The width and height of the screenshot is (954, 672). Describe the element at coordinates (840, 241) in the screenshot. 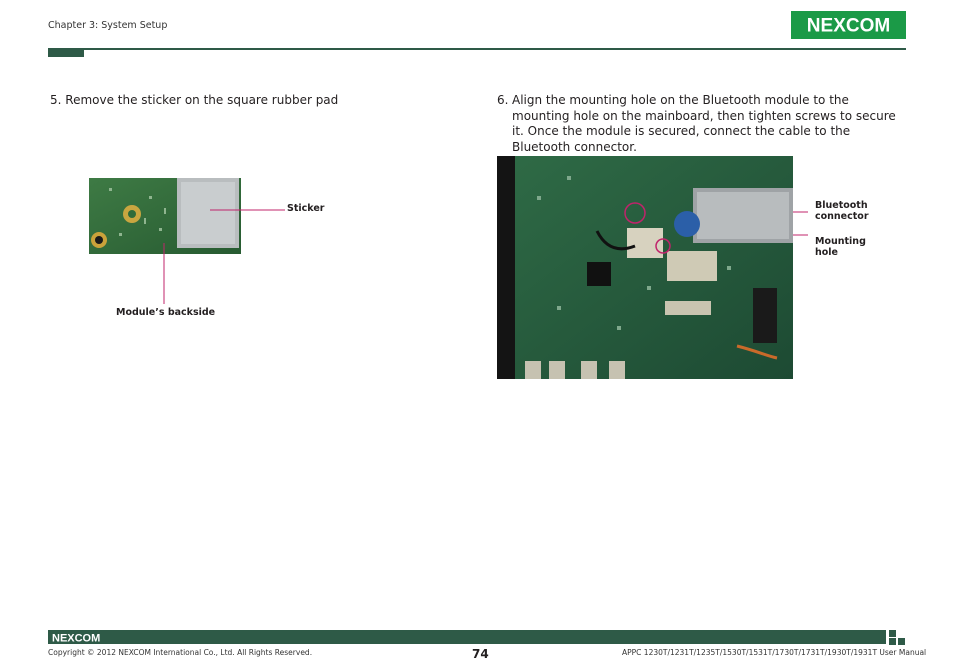

I see `callout-mounting-line1: Mounting` at that location.